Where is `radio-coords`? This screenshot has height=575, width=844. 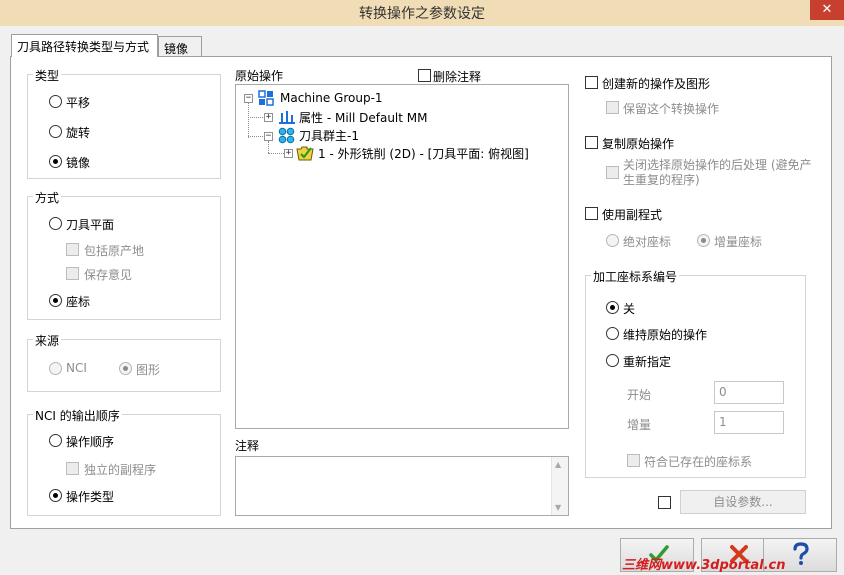 radio-coords is located at coordinates (55, 300).